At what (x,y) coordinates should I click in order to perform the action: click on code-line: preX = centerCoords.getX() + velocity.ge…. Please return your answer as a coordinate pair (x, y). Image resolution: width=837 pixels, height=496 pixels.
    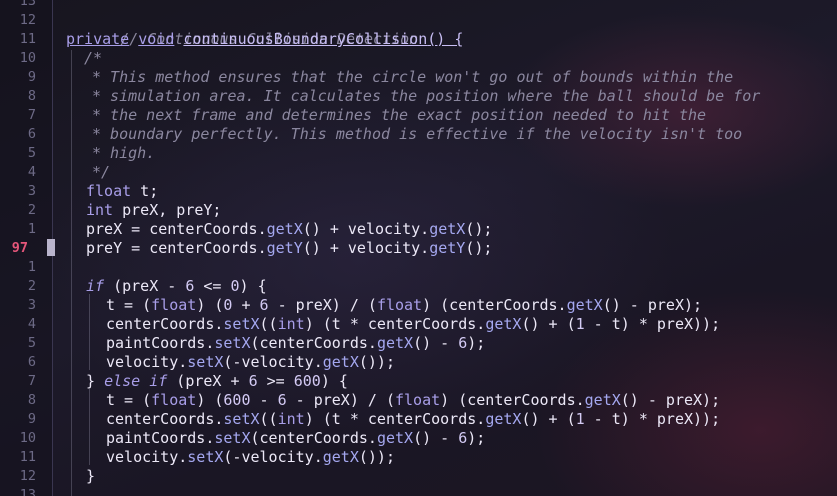
    Looking at the image, I should click on (289, 229).